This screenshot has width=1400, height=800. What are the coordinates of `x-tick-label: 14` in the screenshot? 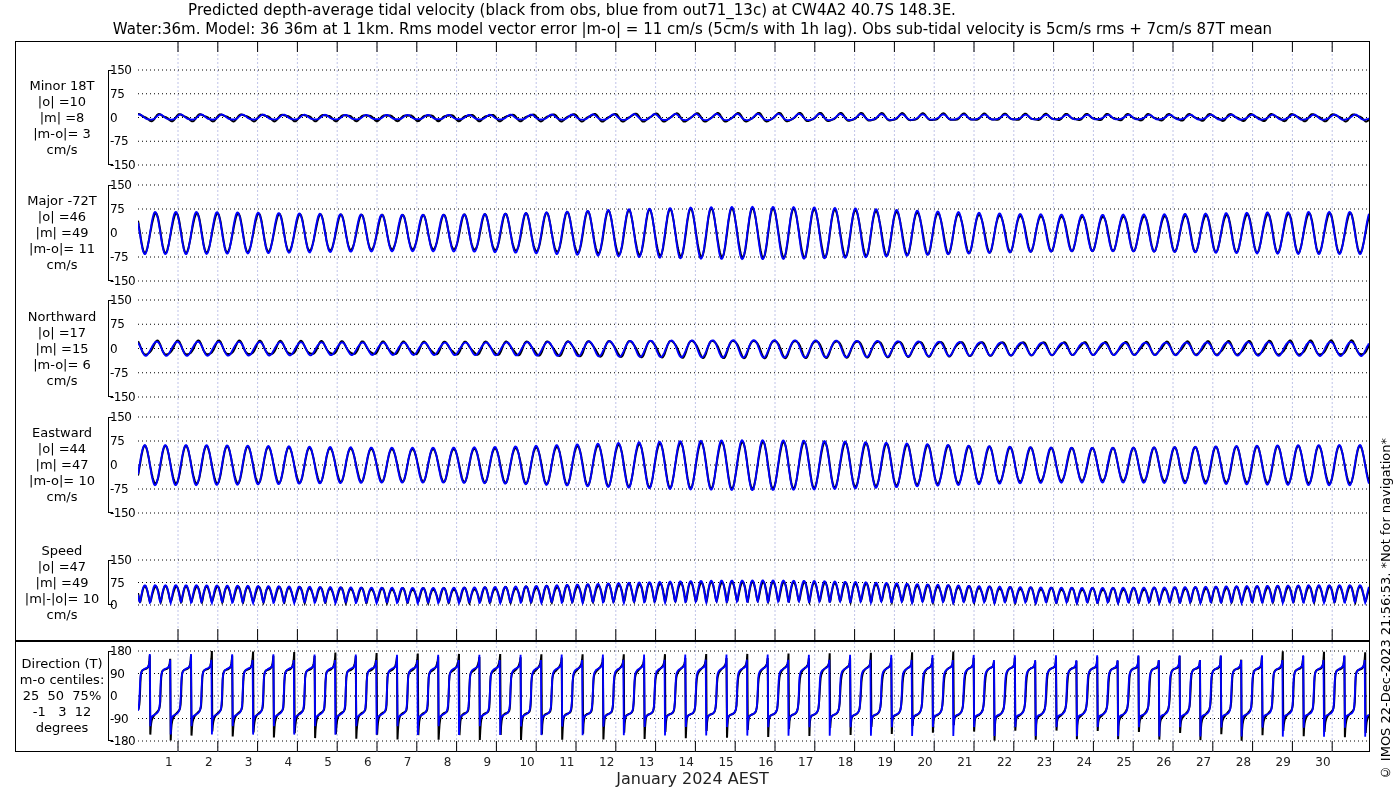 It's located at (686, 762).